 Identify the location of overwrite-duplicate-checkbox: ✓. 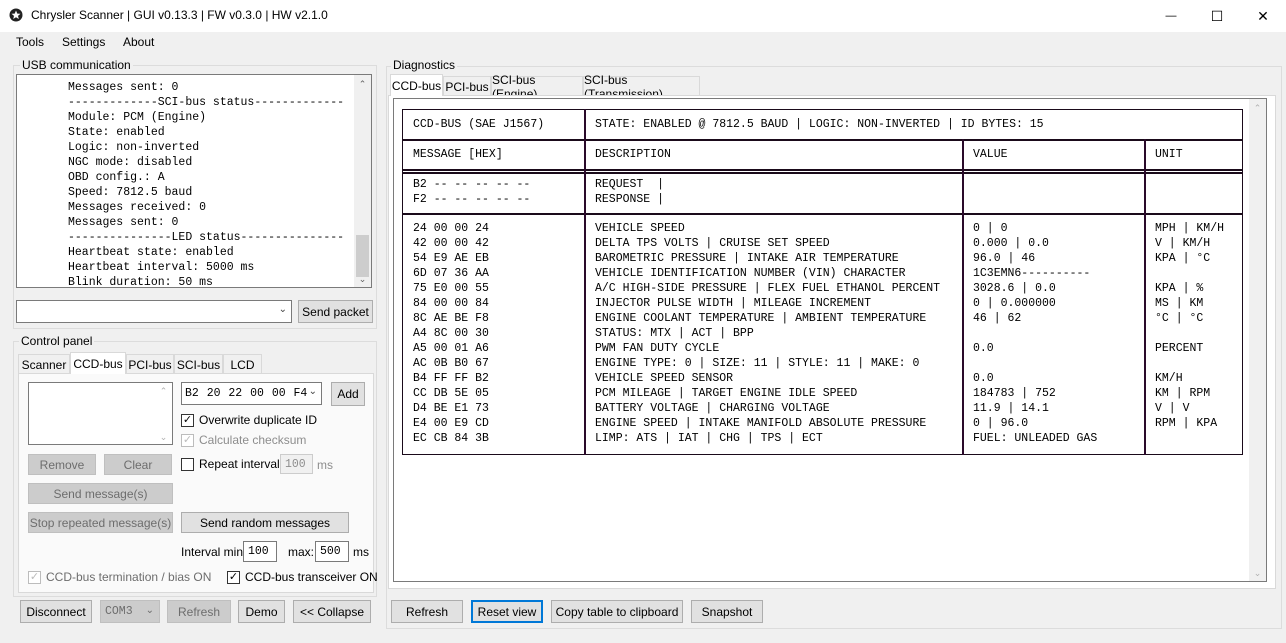
(187, 420).